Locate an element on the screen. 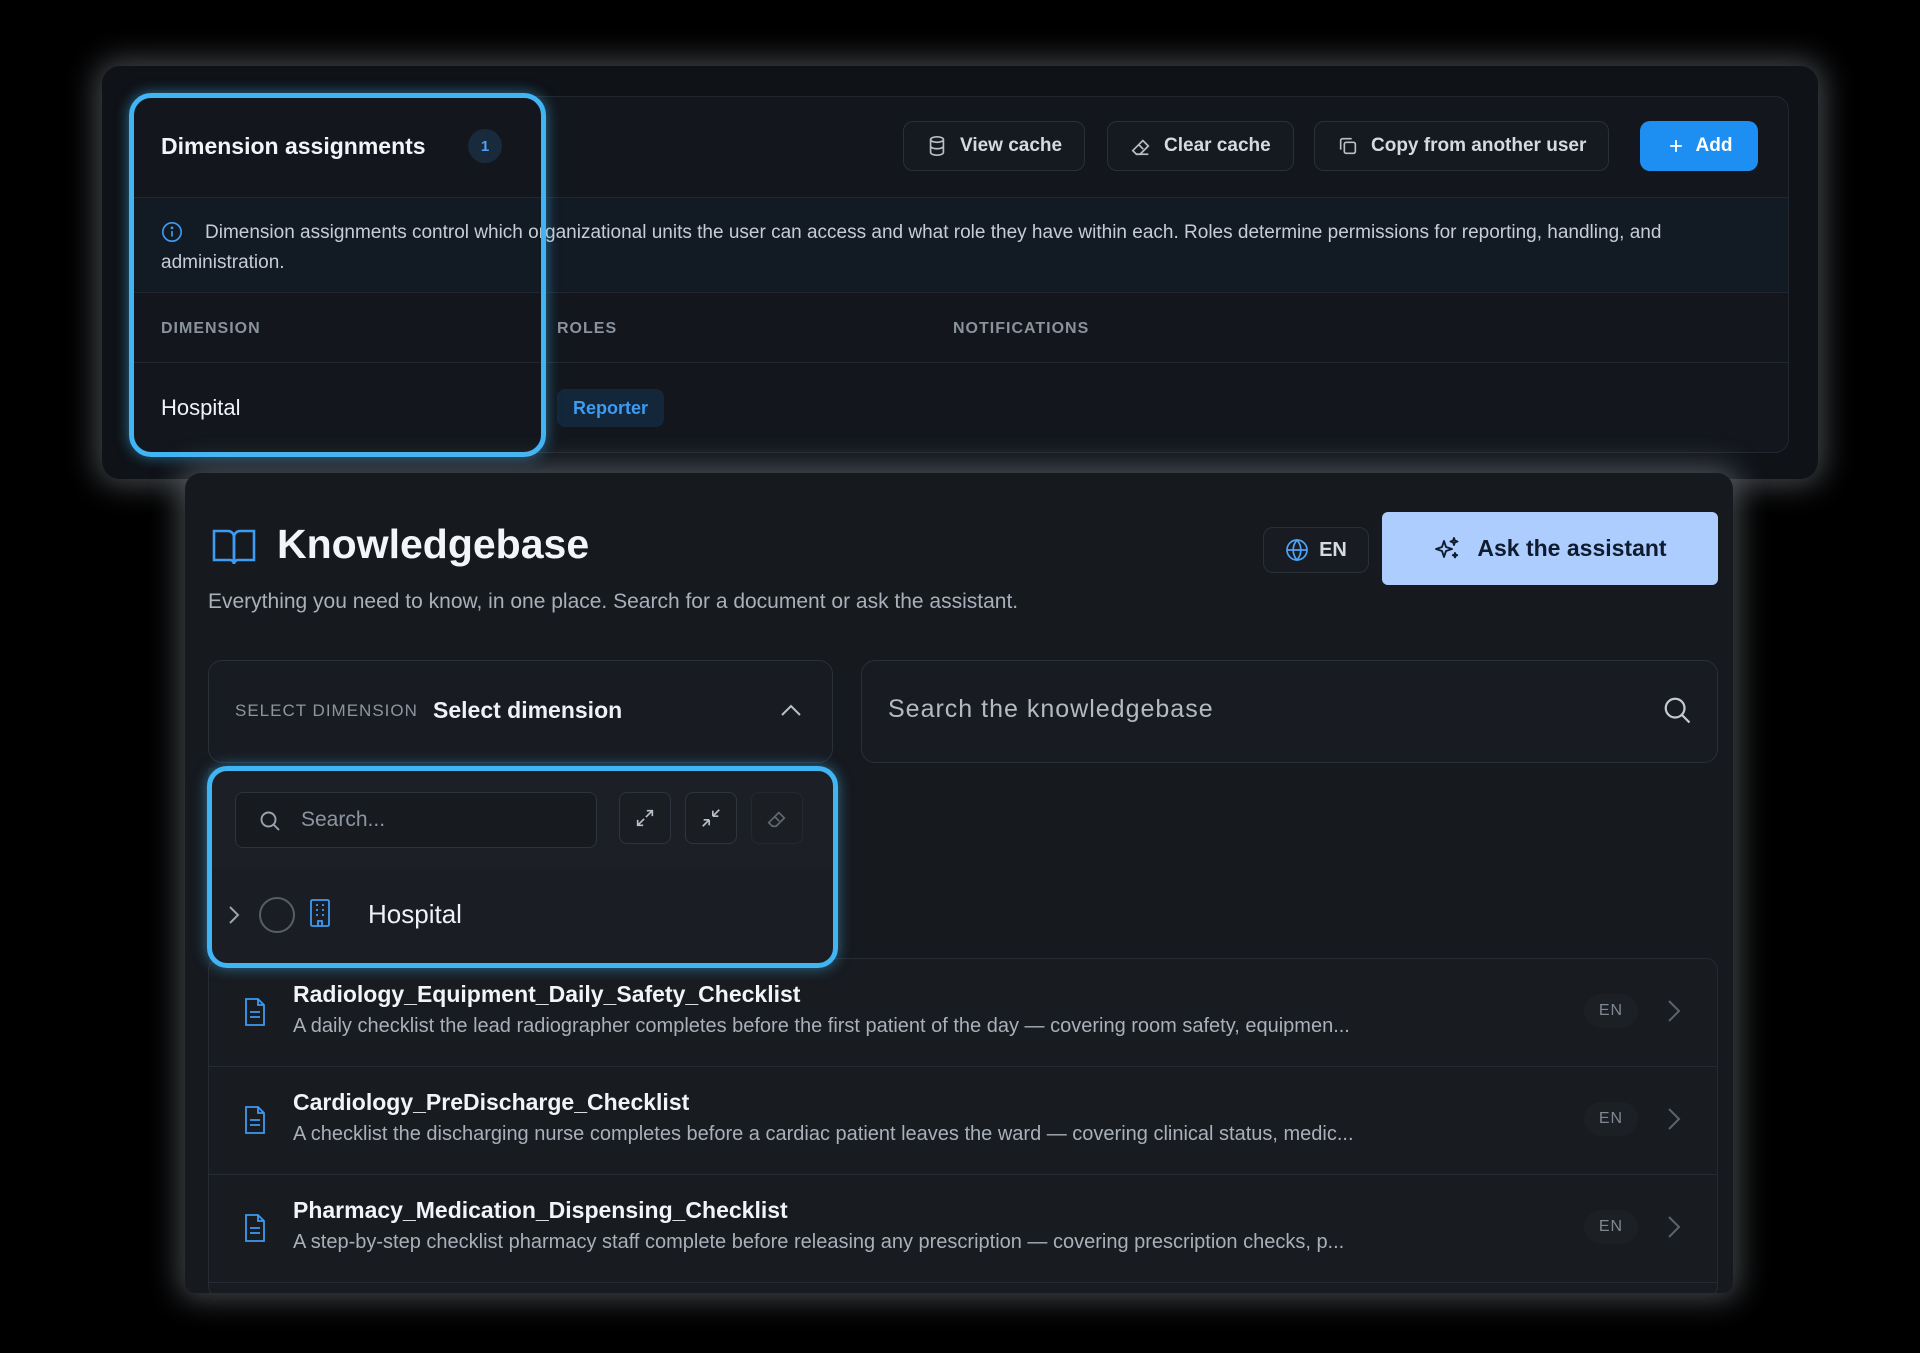 The width and height of the screenshot is (1920, 1353). document-title: Pharmacy_Medication_Dispensing_Checklist is located at coordinates (540, 1210).